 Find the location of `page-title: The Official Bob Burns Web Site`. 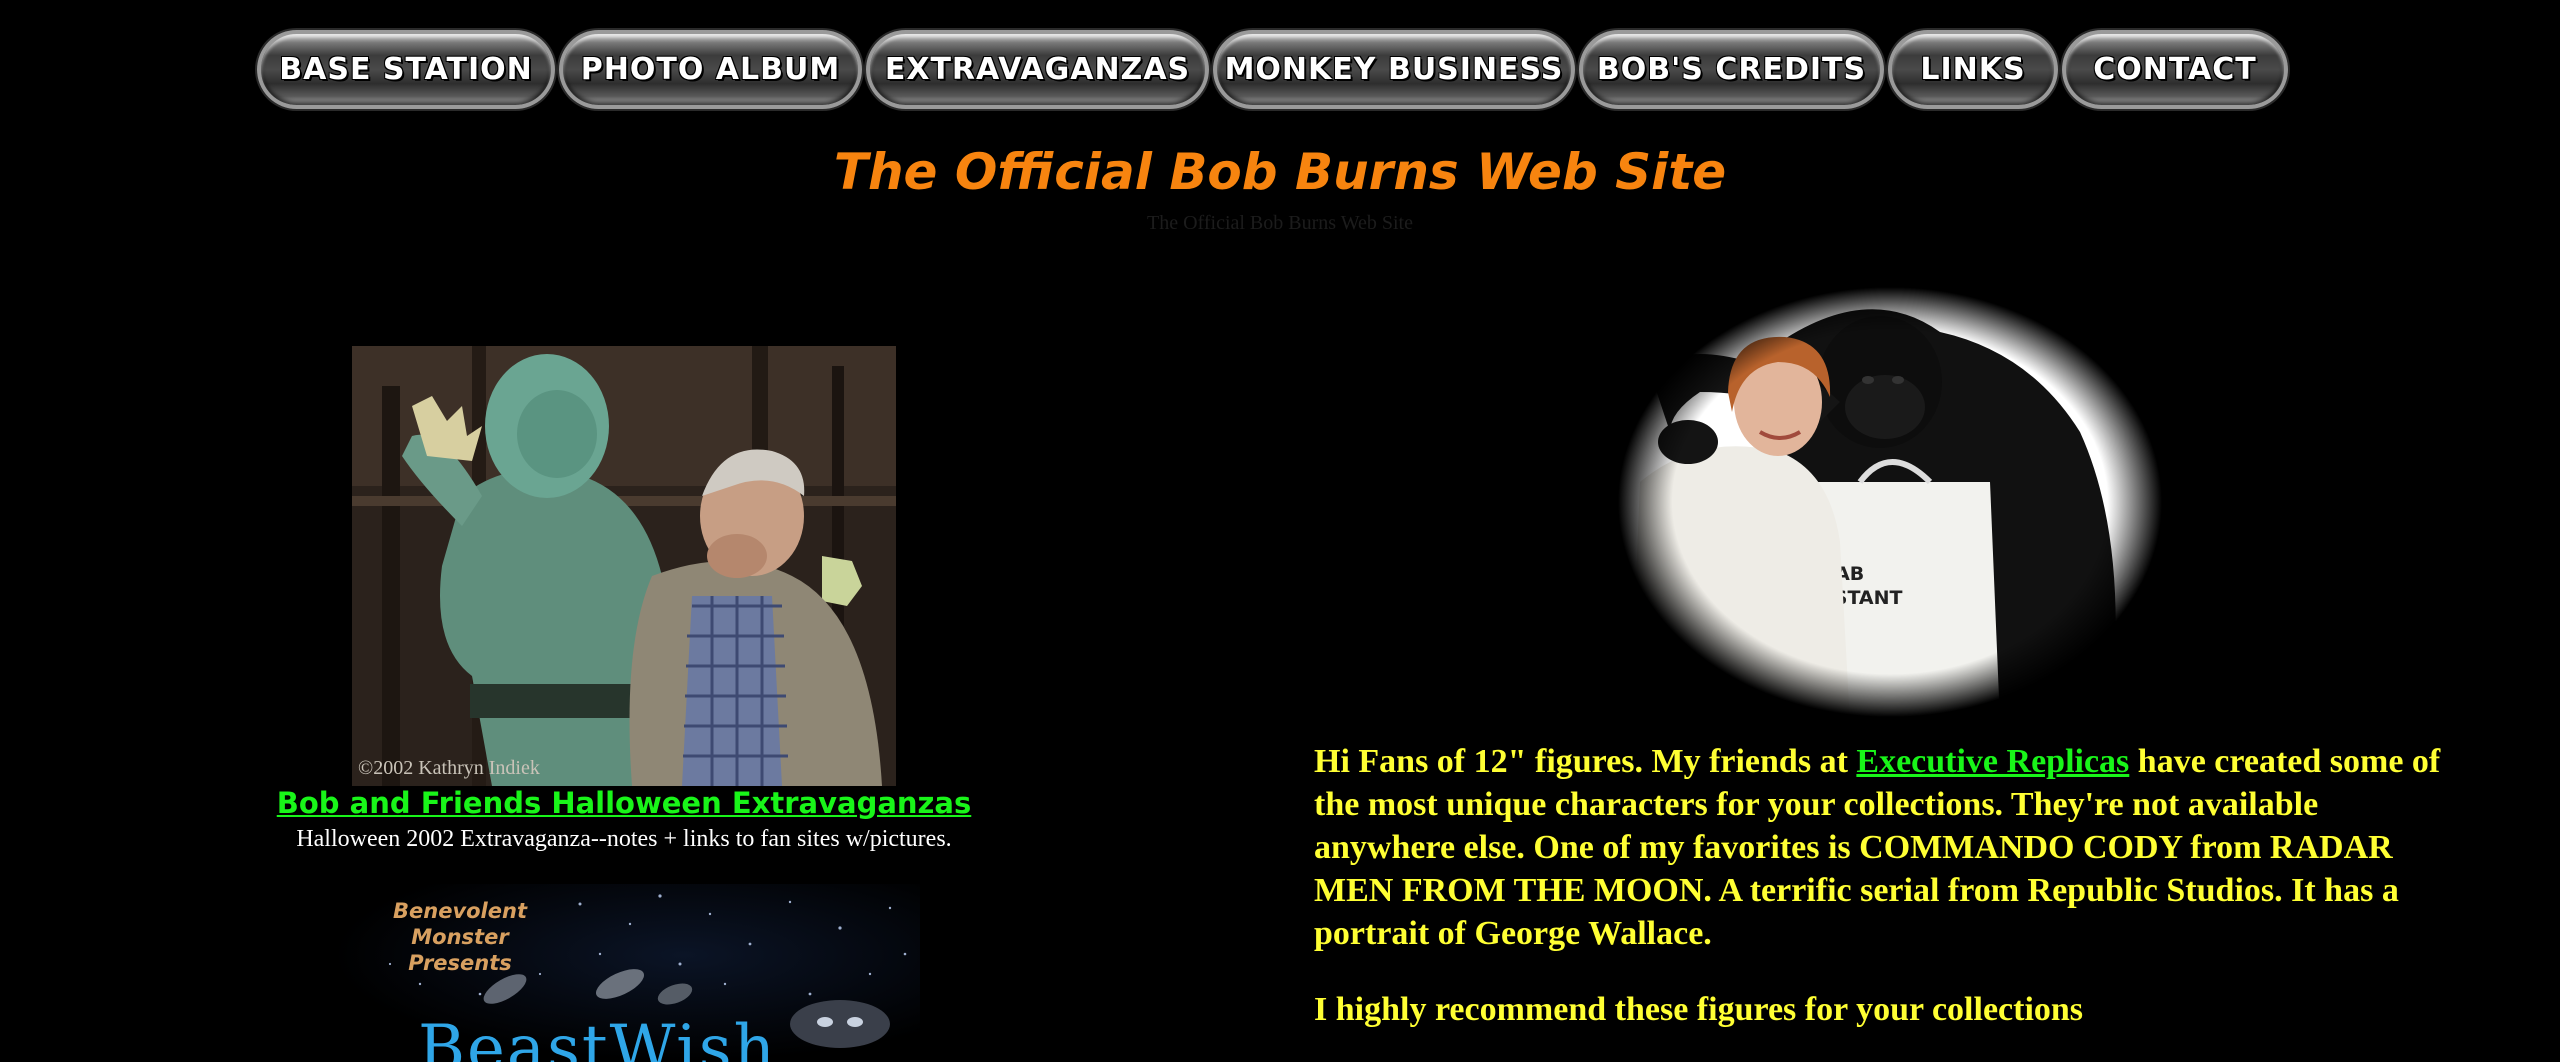

page-title: The Official Bob Burns Web Site is located at coordinates (1280, 172).